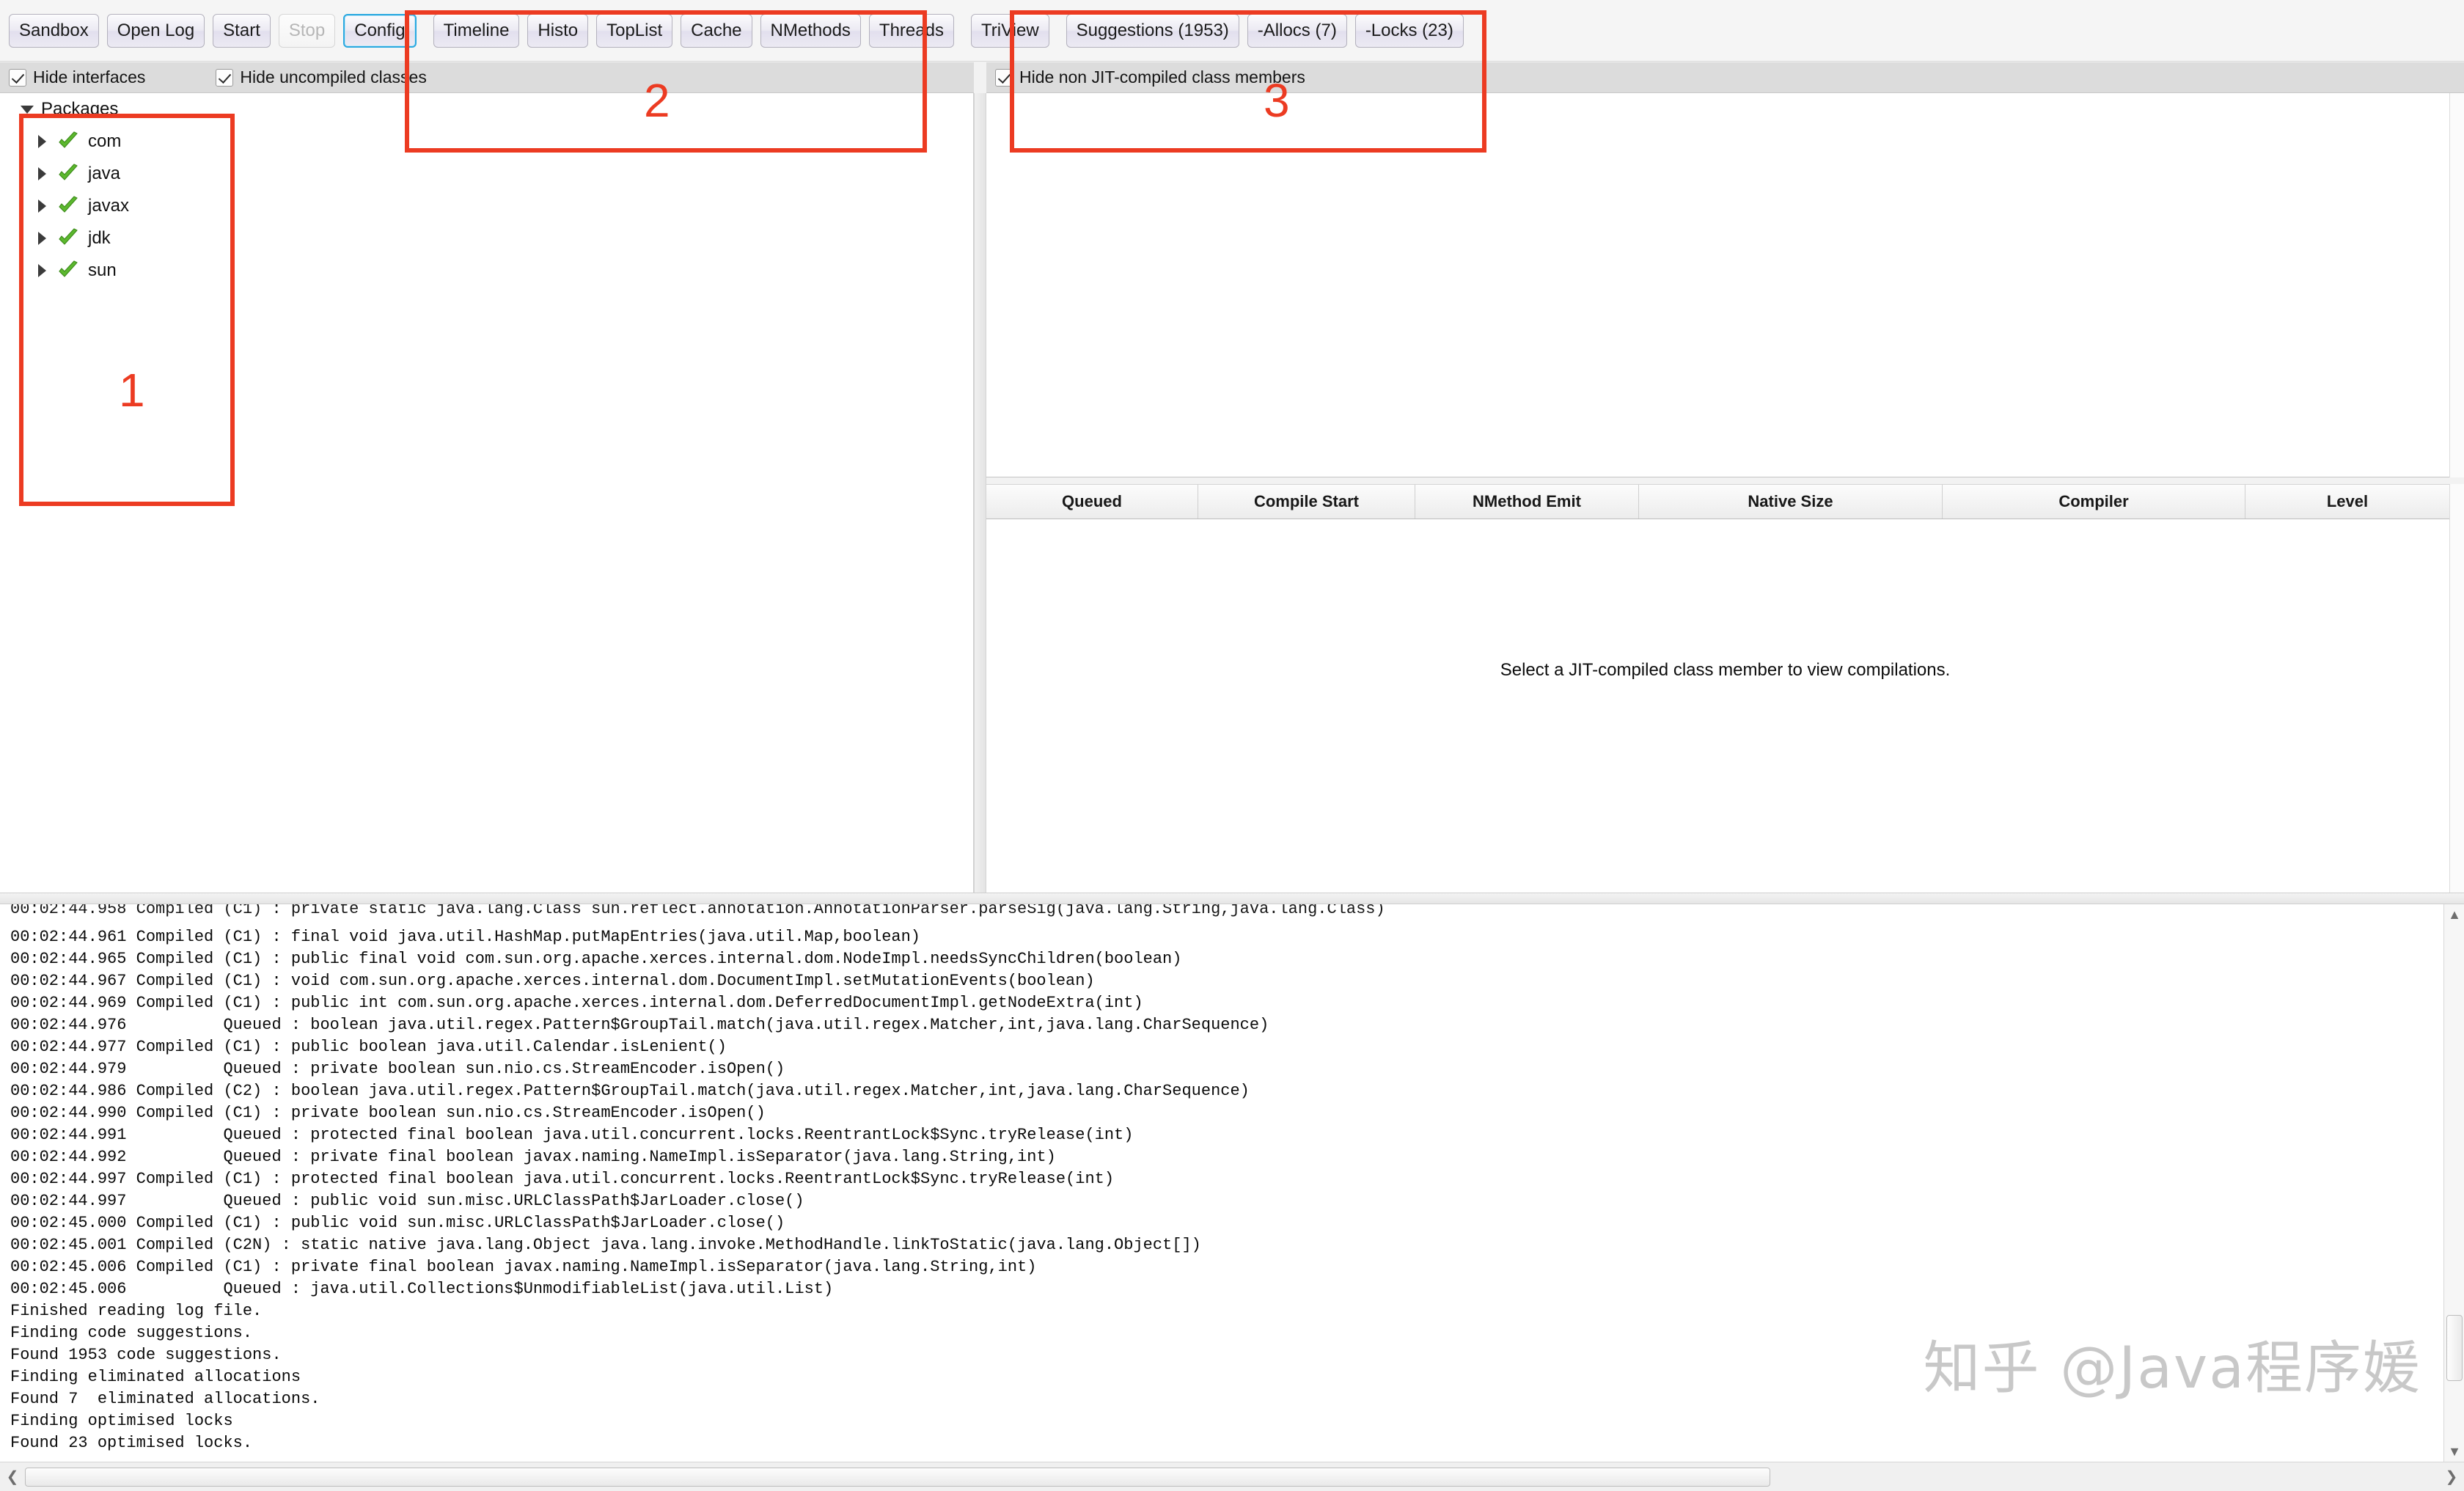 The image size is (2464, 1491). I want to click on tree-item-label: com, so click(105, 141).